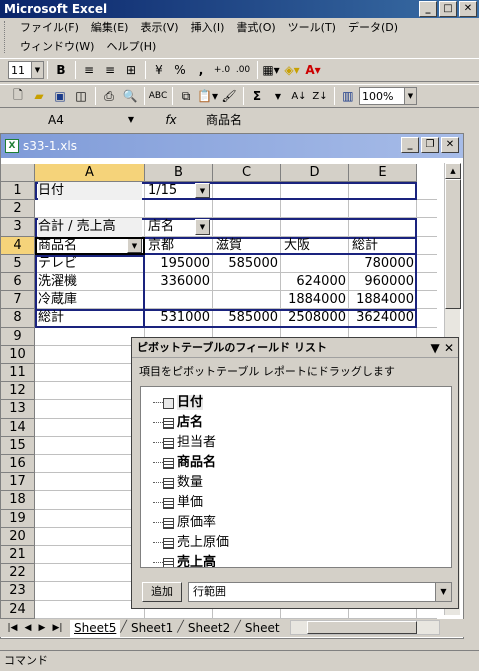 Image resolution: width=479 pixels, height=671 pixels. What do you see at coordinates (179, 318) in the screenshot?
I see `cell-b8: 531000` at bounding box center [179, 318].